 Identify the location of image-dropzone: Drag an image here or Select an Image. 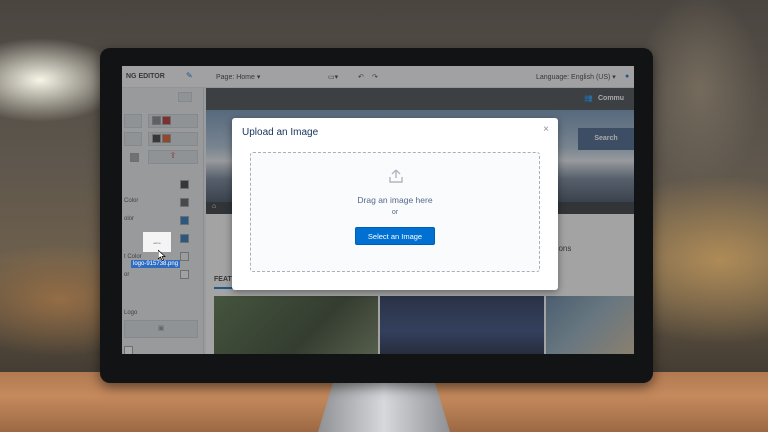
(395, 212).